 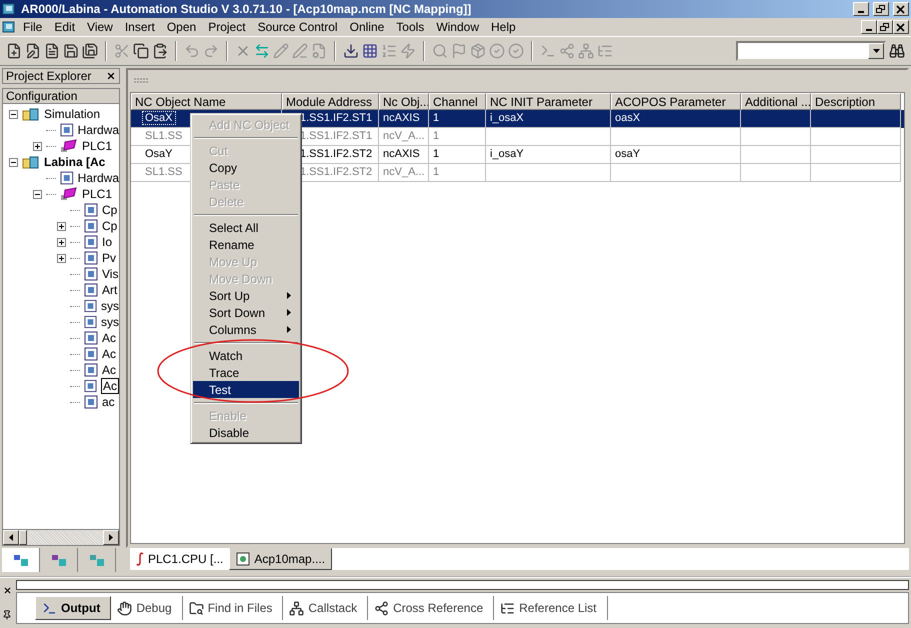 I want to click on save-icon, so click(x=71, y=51).